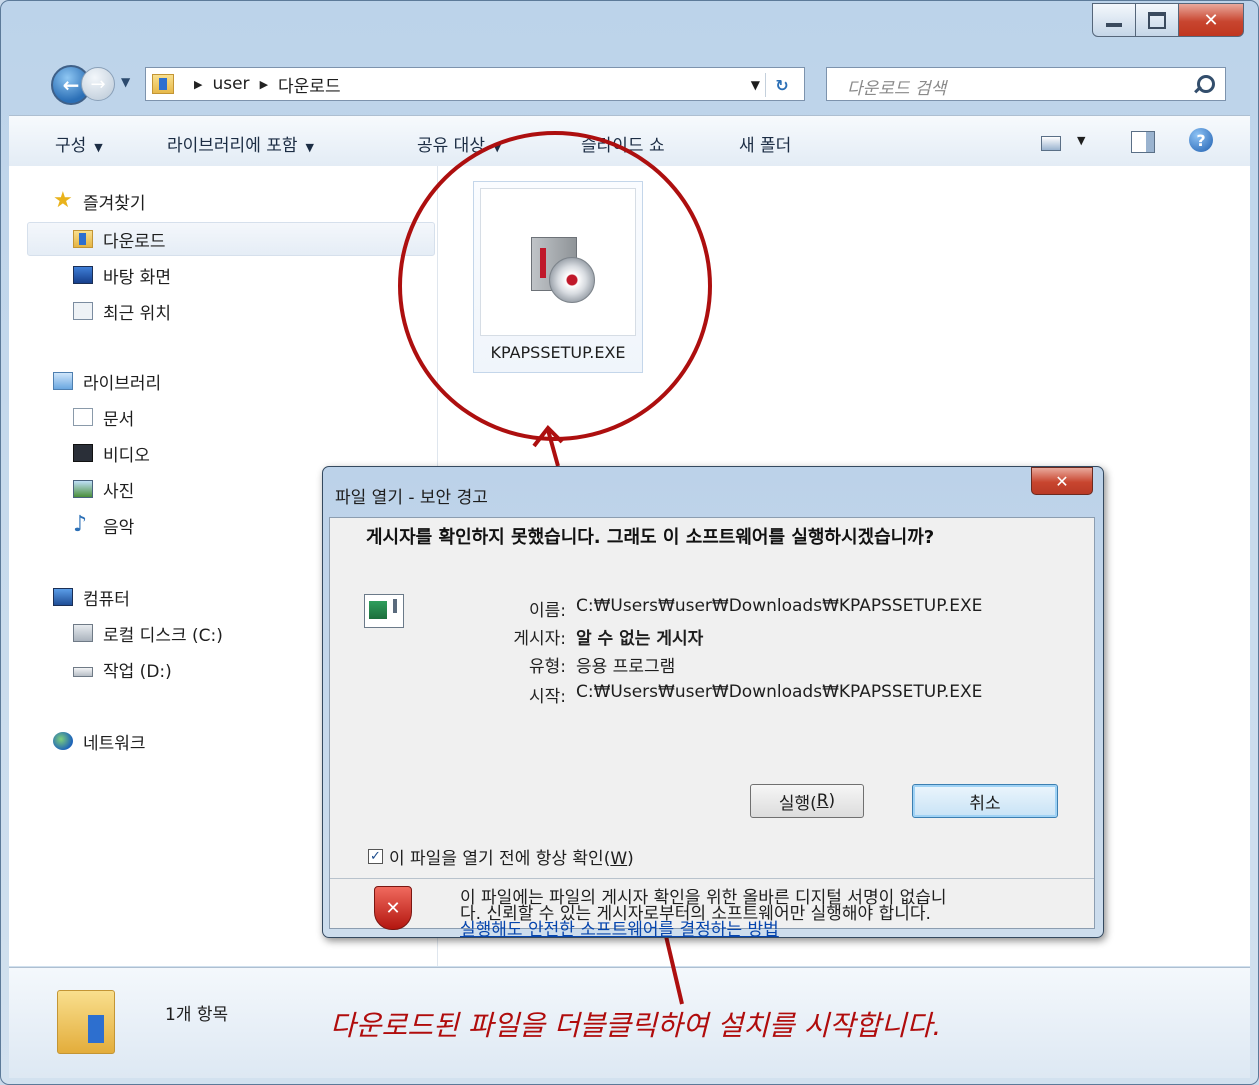 This screenshot has width=1259, height=1085. What do you see at coordinates (547, 611) in the screenshot?
I see `field-label: 이름:` at bounding box center [547, 611].